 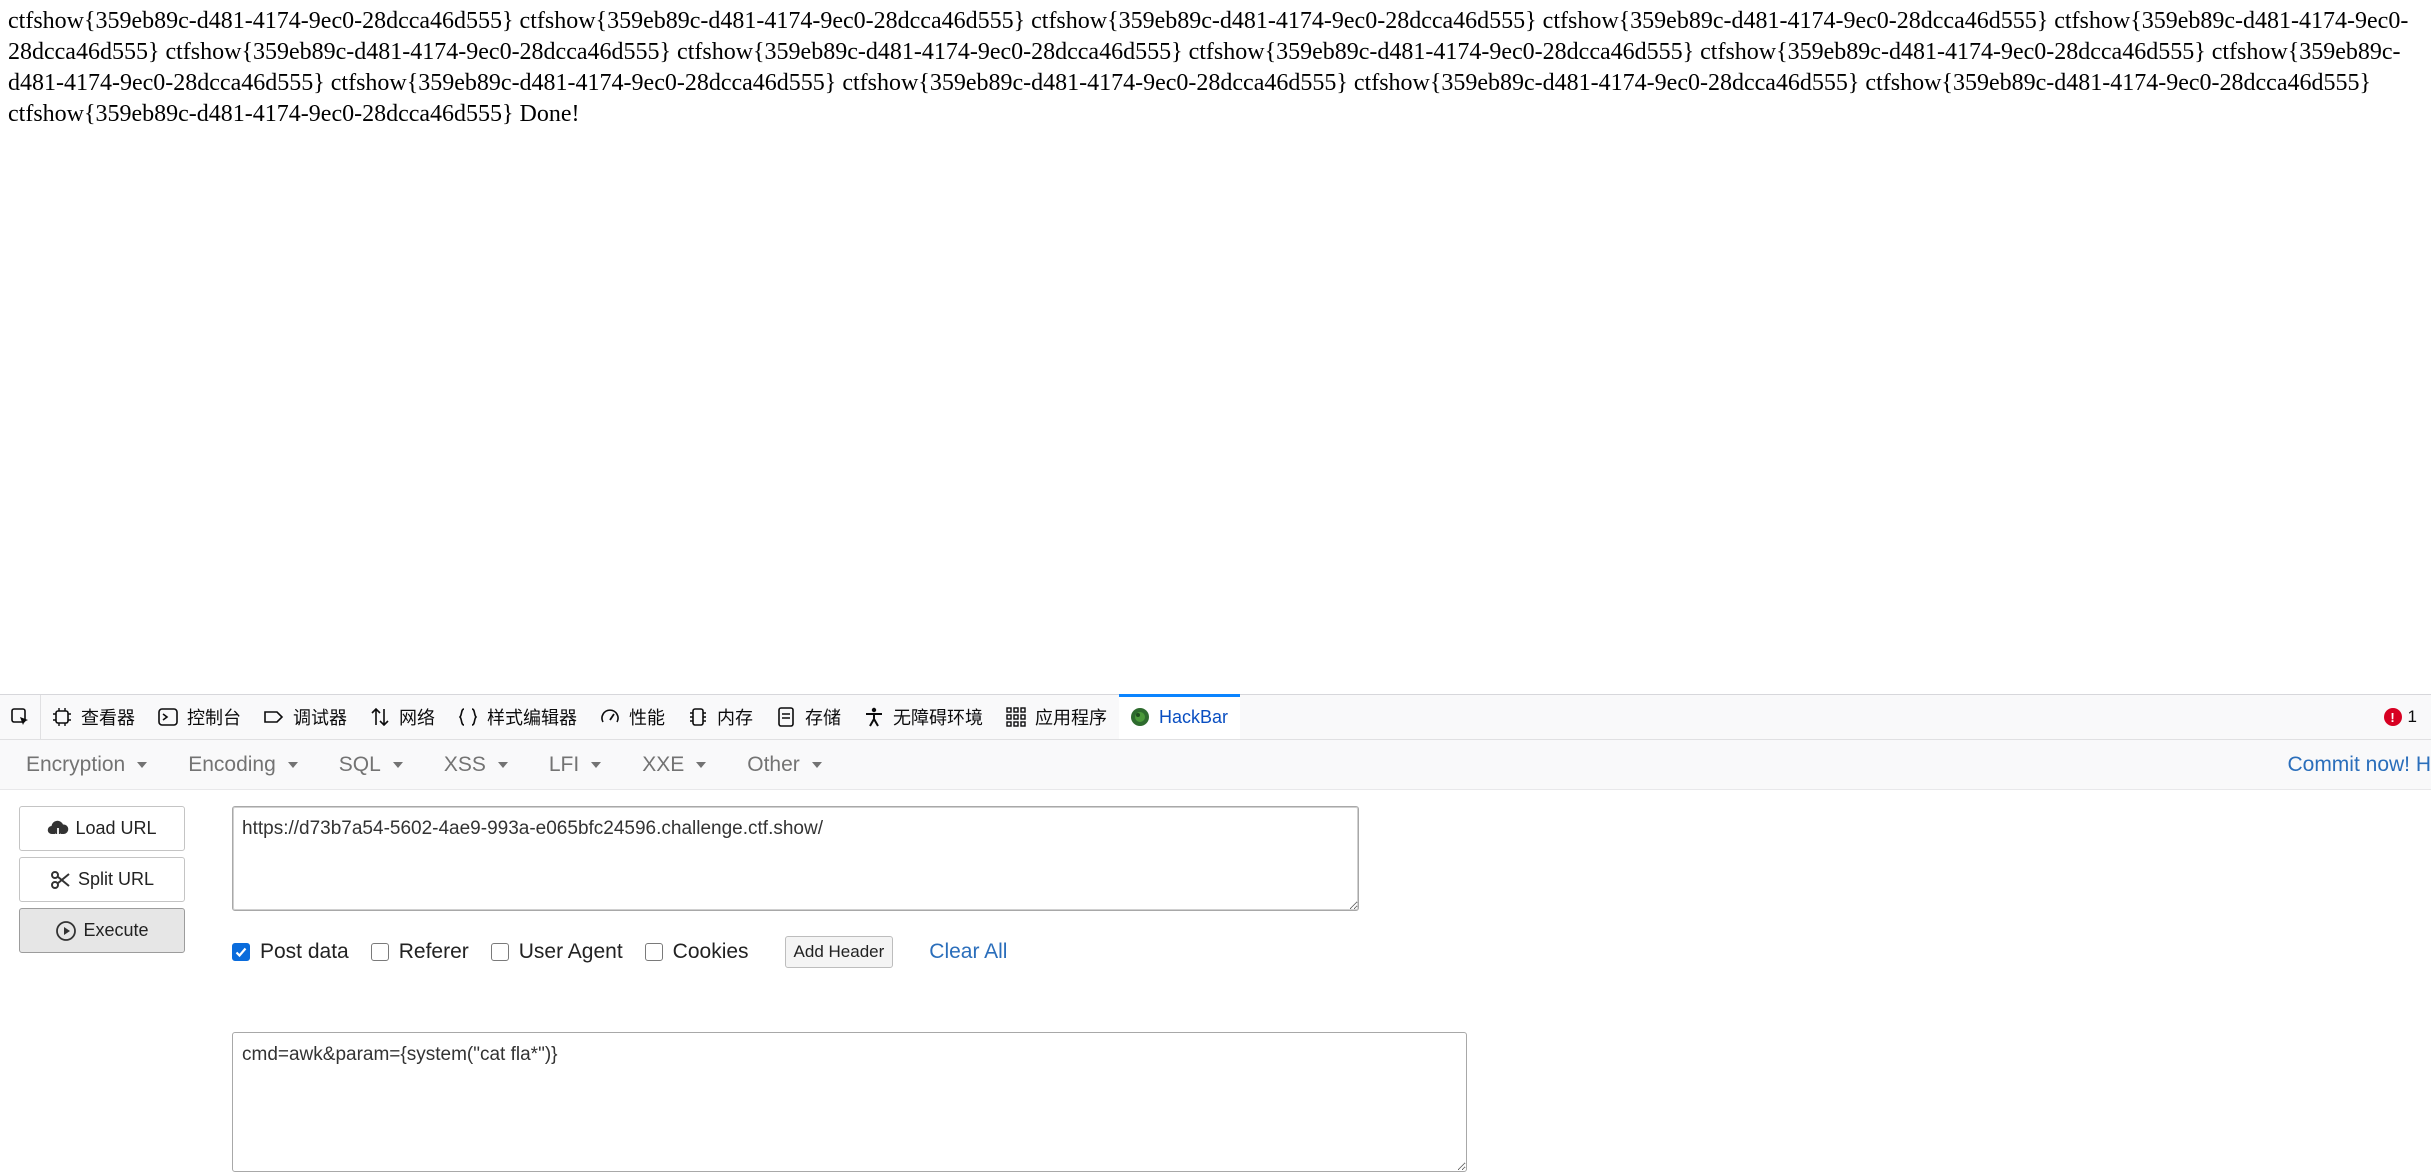 What do you see at coordinates (874, 717) in the screenshot?
I see `accessibility-icon` at bounding box center [874, 717].